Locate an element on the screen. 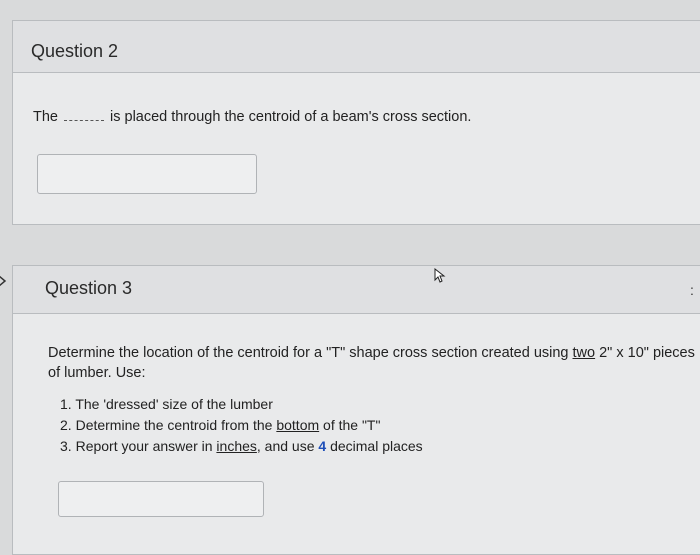 Image resolution: width=700 pixels, height=555 pixels. question-3-title: Question 3 is located at coordinates (89, 288).